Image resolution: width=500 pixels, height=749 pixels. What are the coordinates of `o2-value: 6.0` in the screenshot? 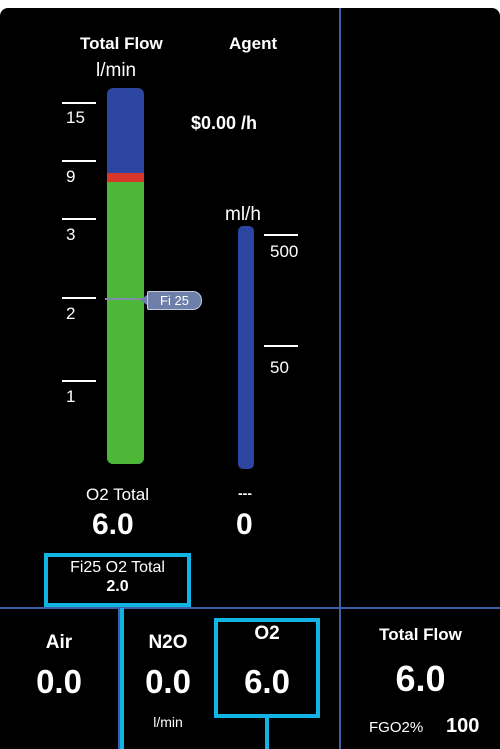 It's located at (267, 682).